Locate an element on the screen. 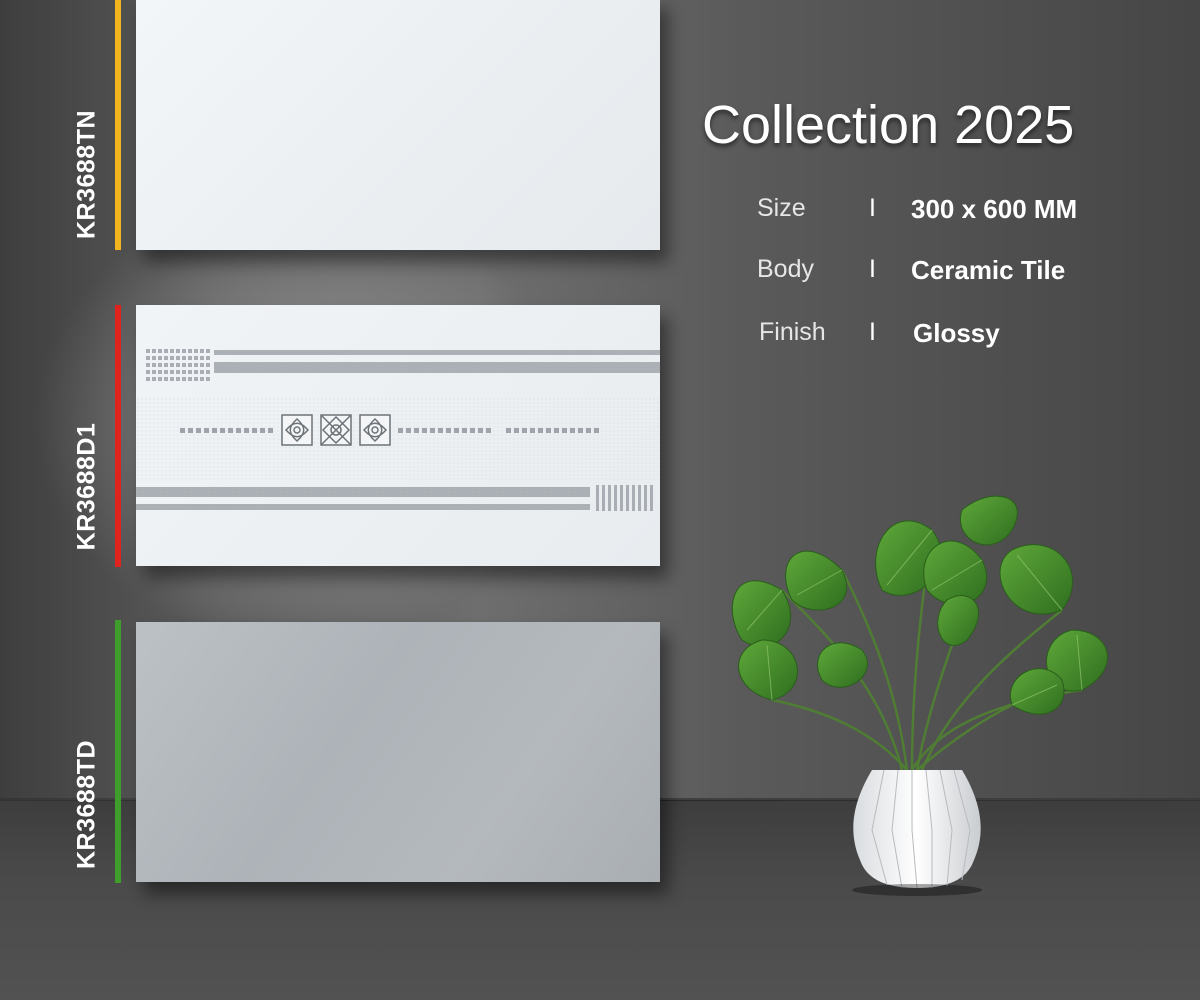 This screenshot has height=1000, width=1200. spec-value: 300 x 600 MM is located at coordinates (994, 209).